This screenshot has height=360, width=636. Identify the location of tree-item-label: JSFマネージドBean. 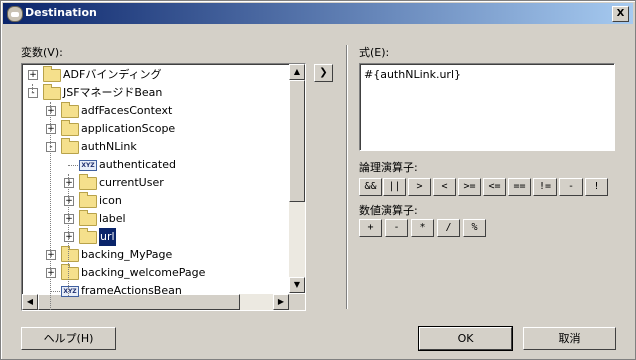
(113, 92).